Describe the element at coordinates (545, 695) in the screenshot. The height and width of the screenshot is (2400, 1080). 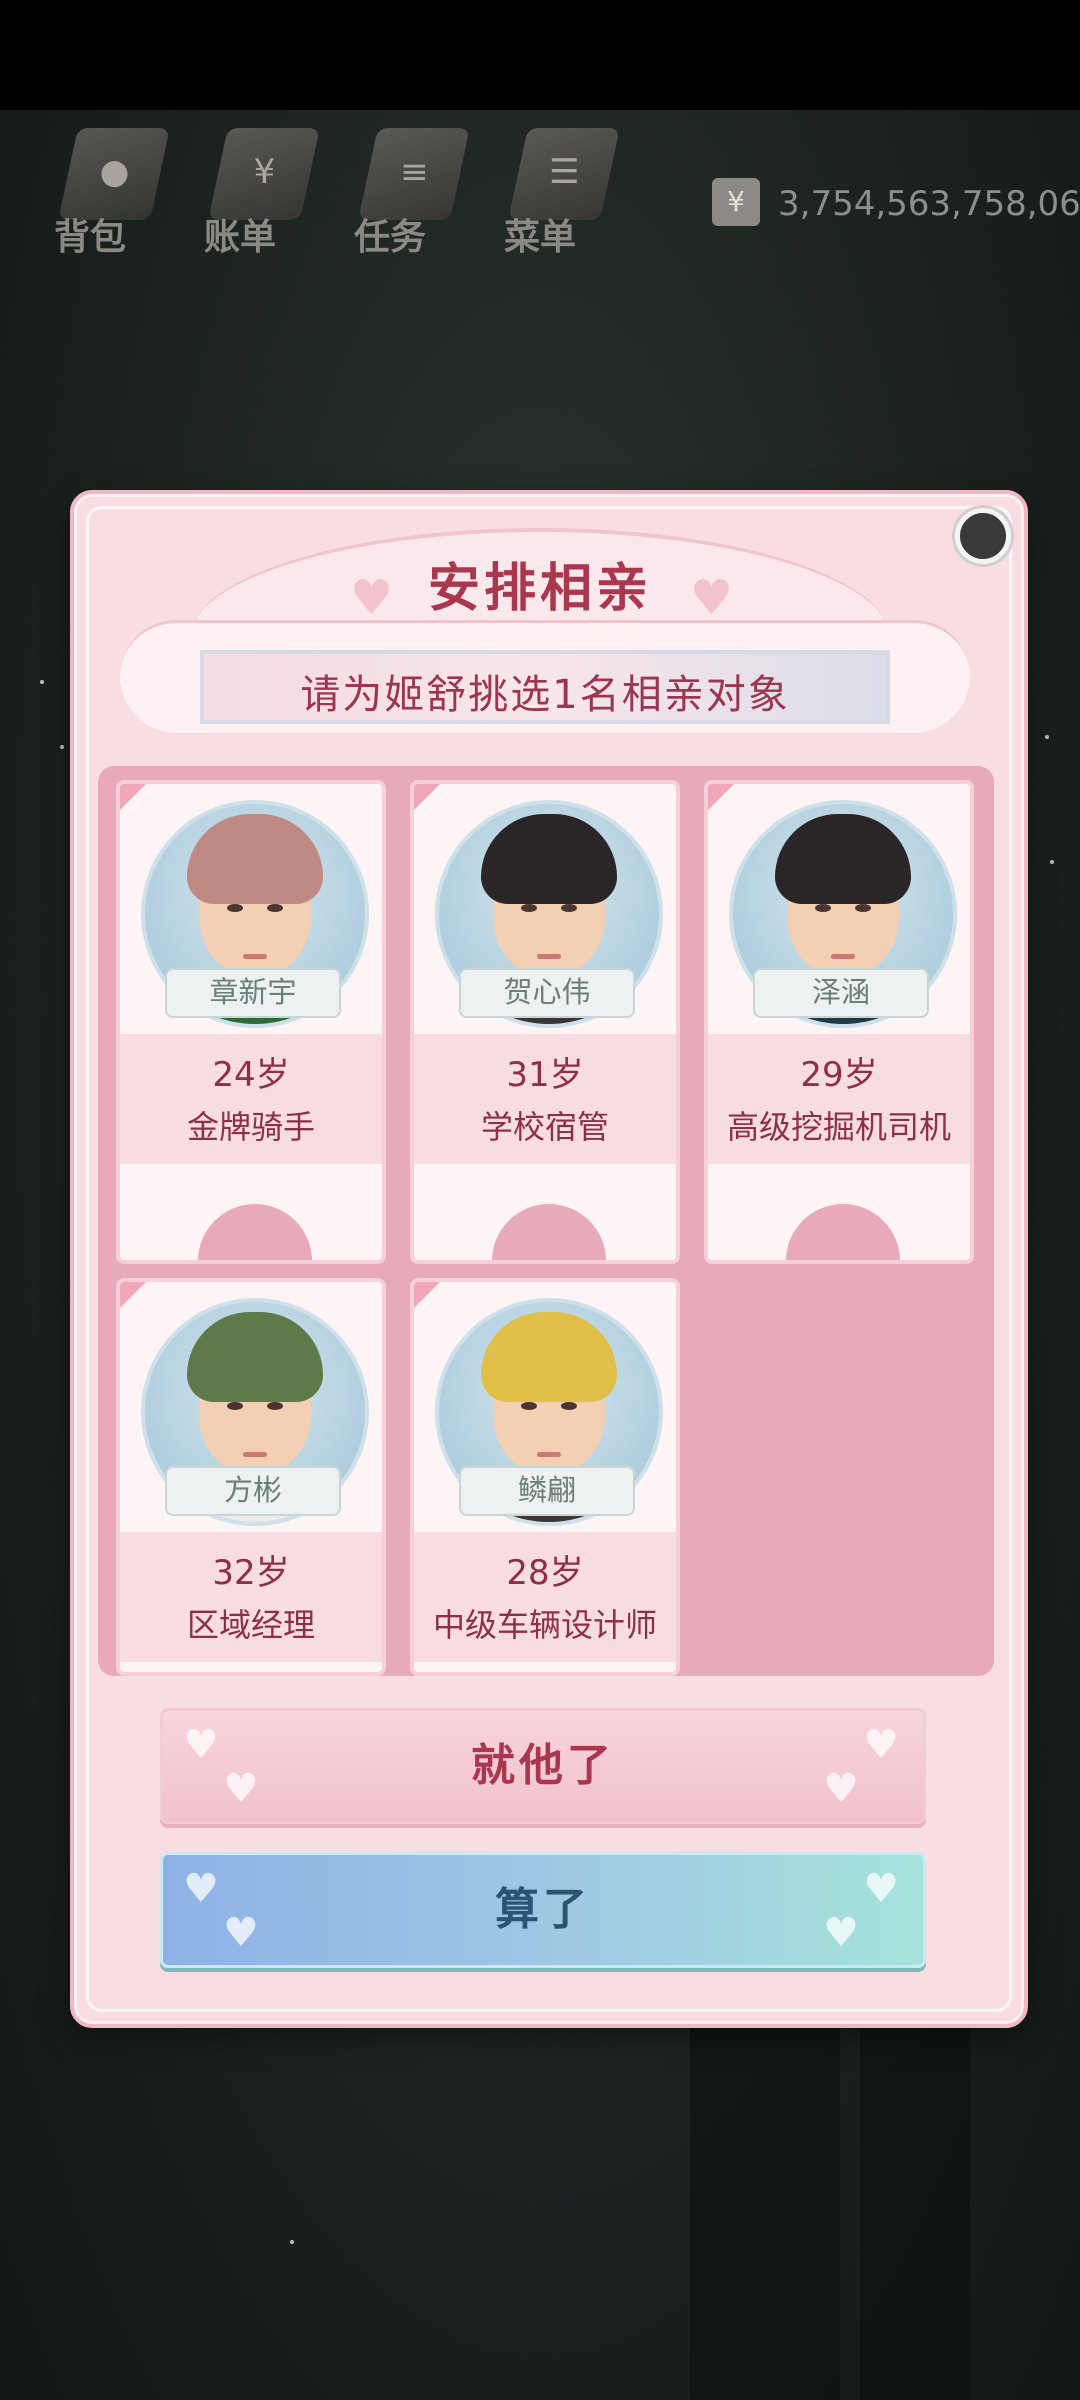
I see `dialog-subtitle: 请为姬舒挑选1名相亲对象` at that location.